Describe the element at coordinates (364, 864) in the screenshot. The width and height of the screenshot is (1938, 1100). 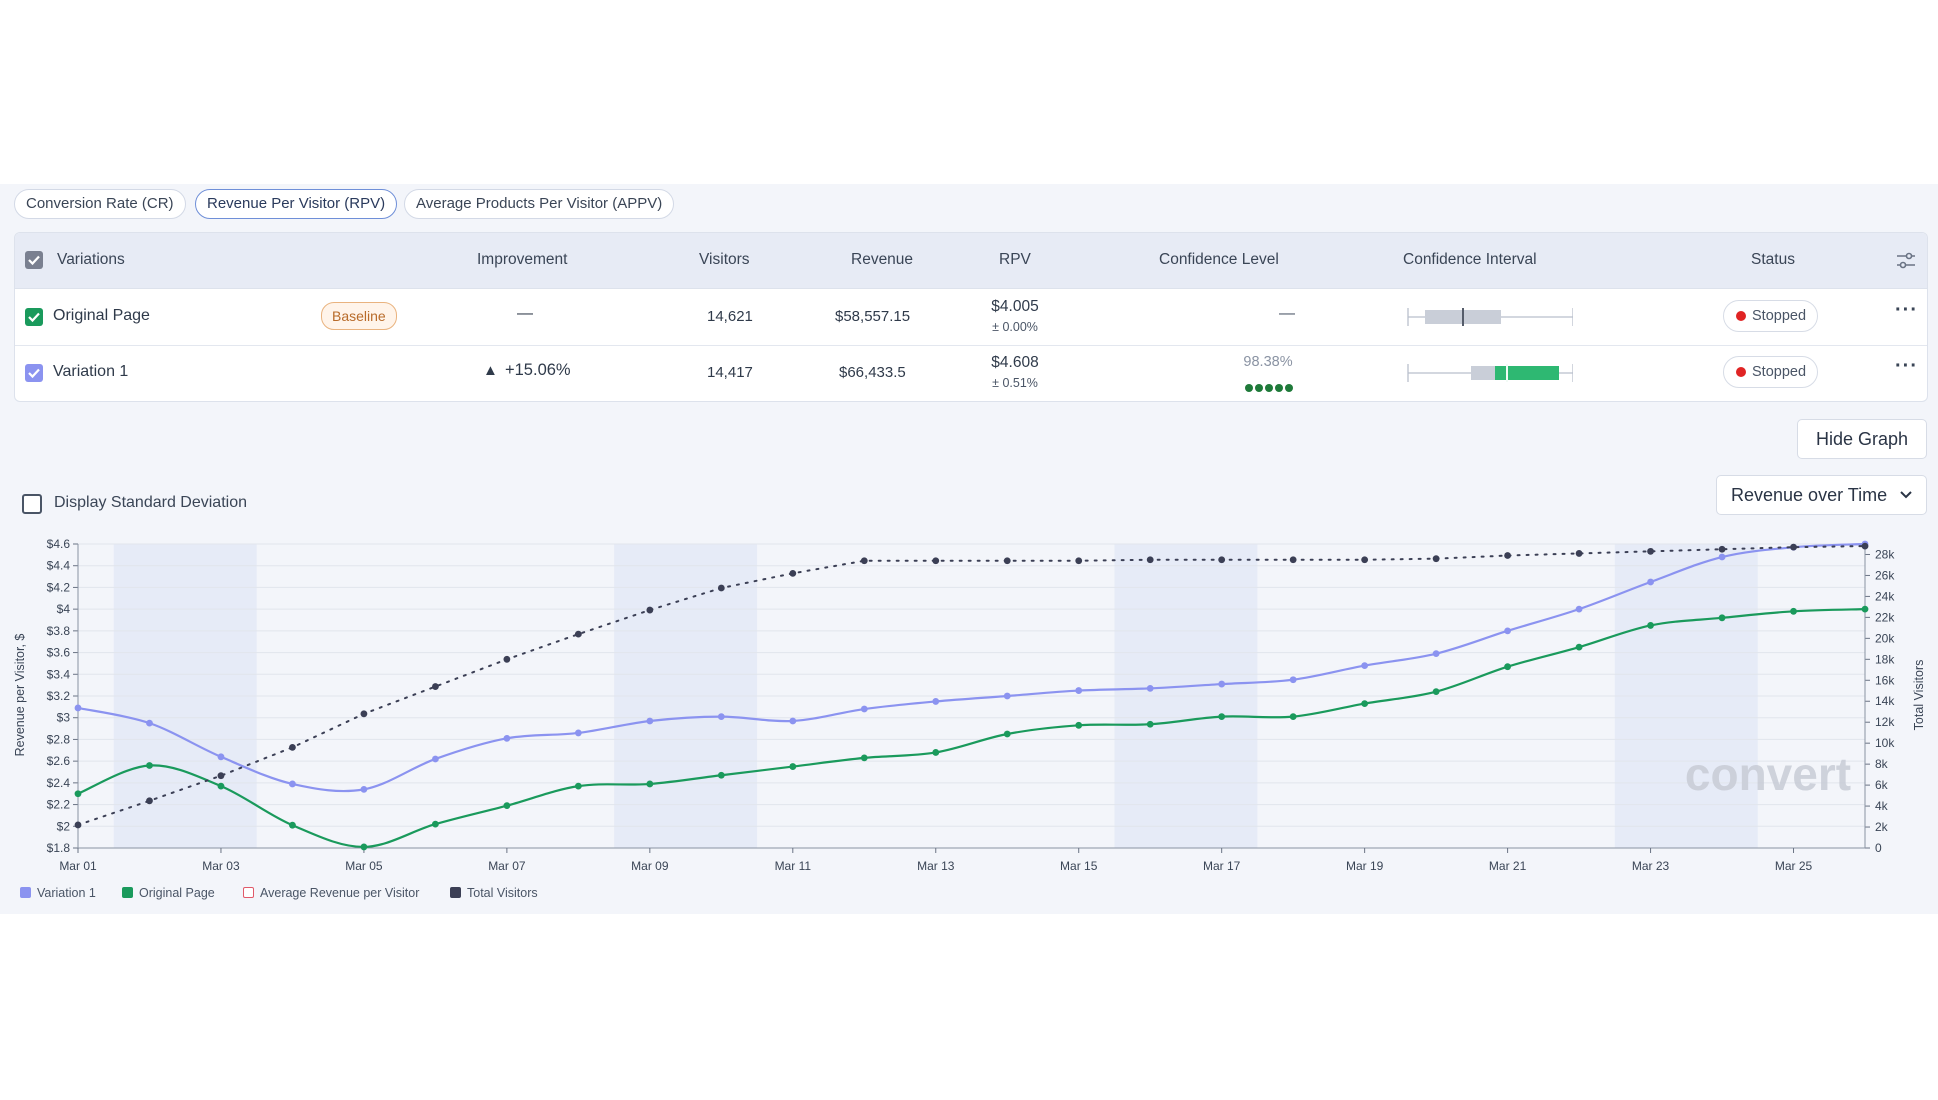
I see `x-tick-label: Mar 05` at that location.